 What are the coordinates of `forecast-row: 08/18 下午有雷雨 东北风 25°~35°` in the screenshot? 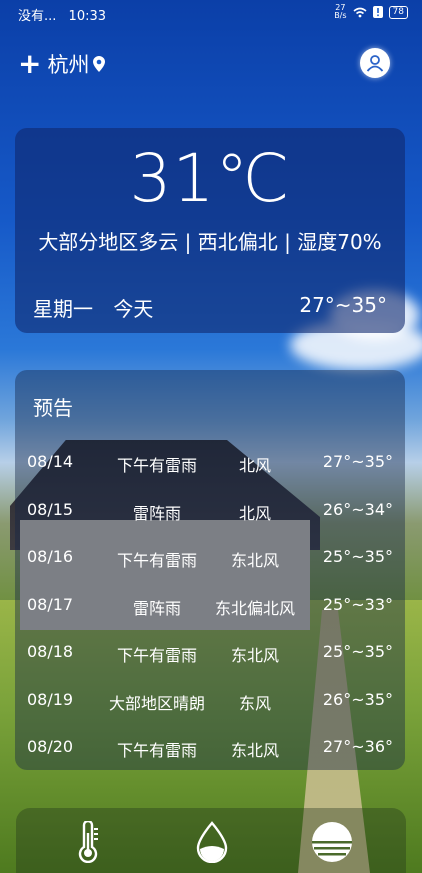 It's located at (210, 656).